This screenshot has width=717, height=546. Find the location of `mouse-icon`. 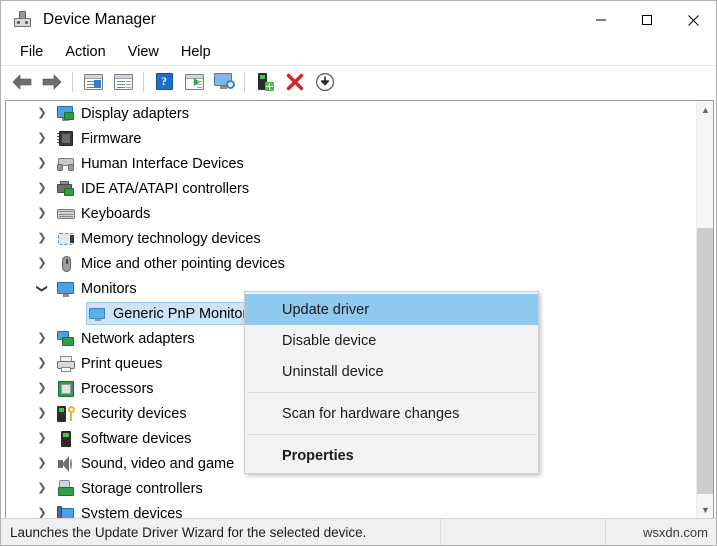

mouse-icon is located at coordinates (66, 264).